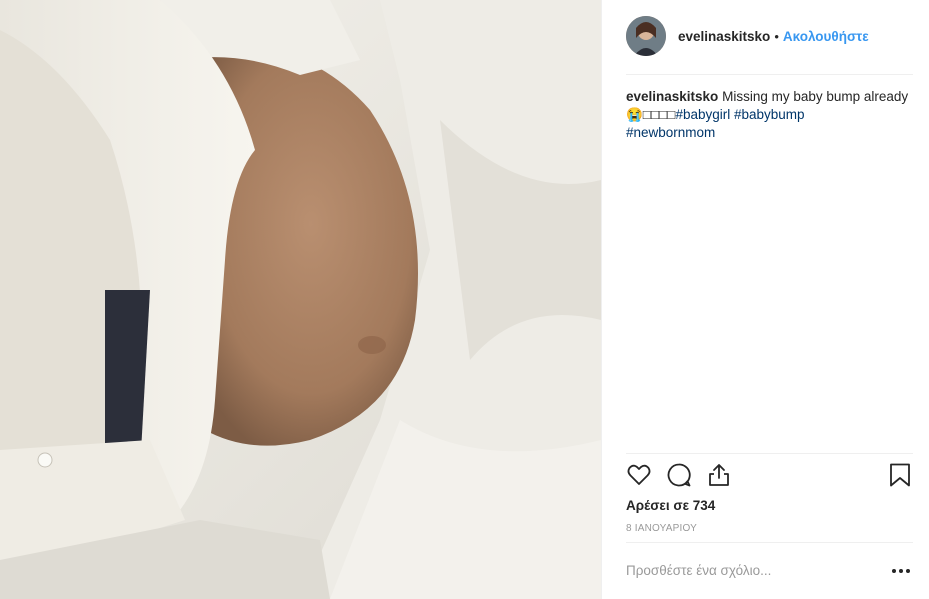  I want to click on caption-username: evelinaskitsko, so click(672, 96).